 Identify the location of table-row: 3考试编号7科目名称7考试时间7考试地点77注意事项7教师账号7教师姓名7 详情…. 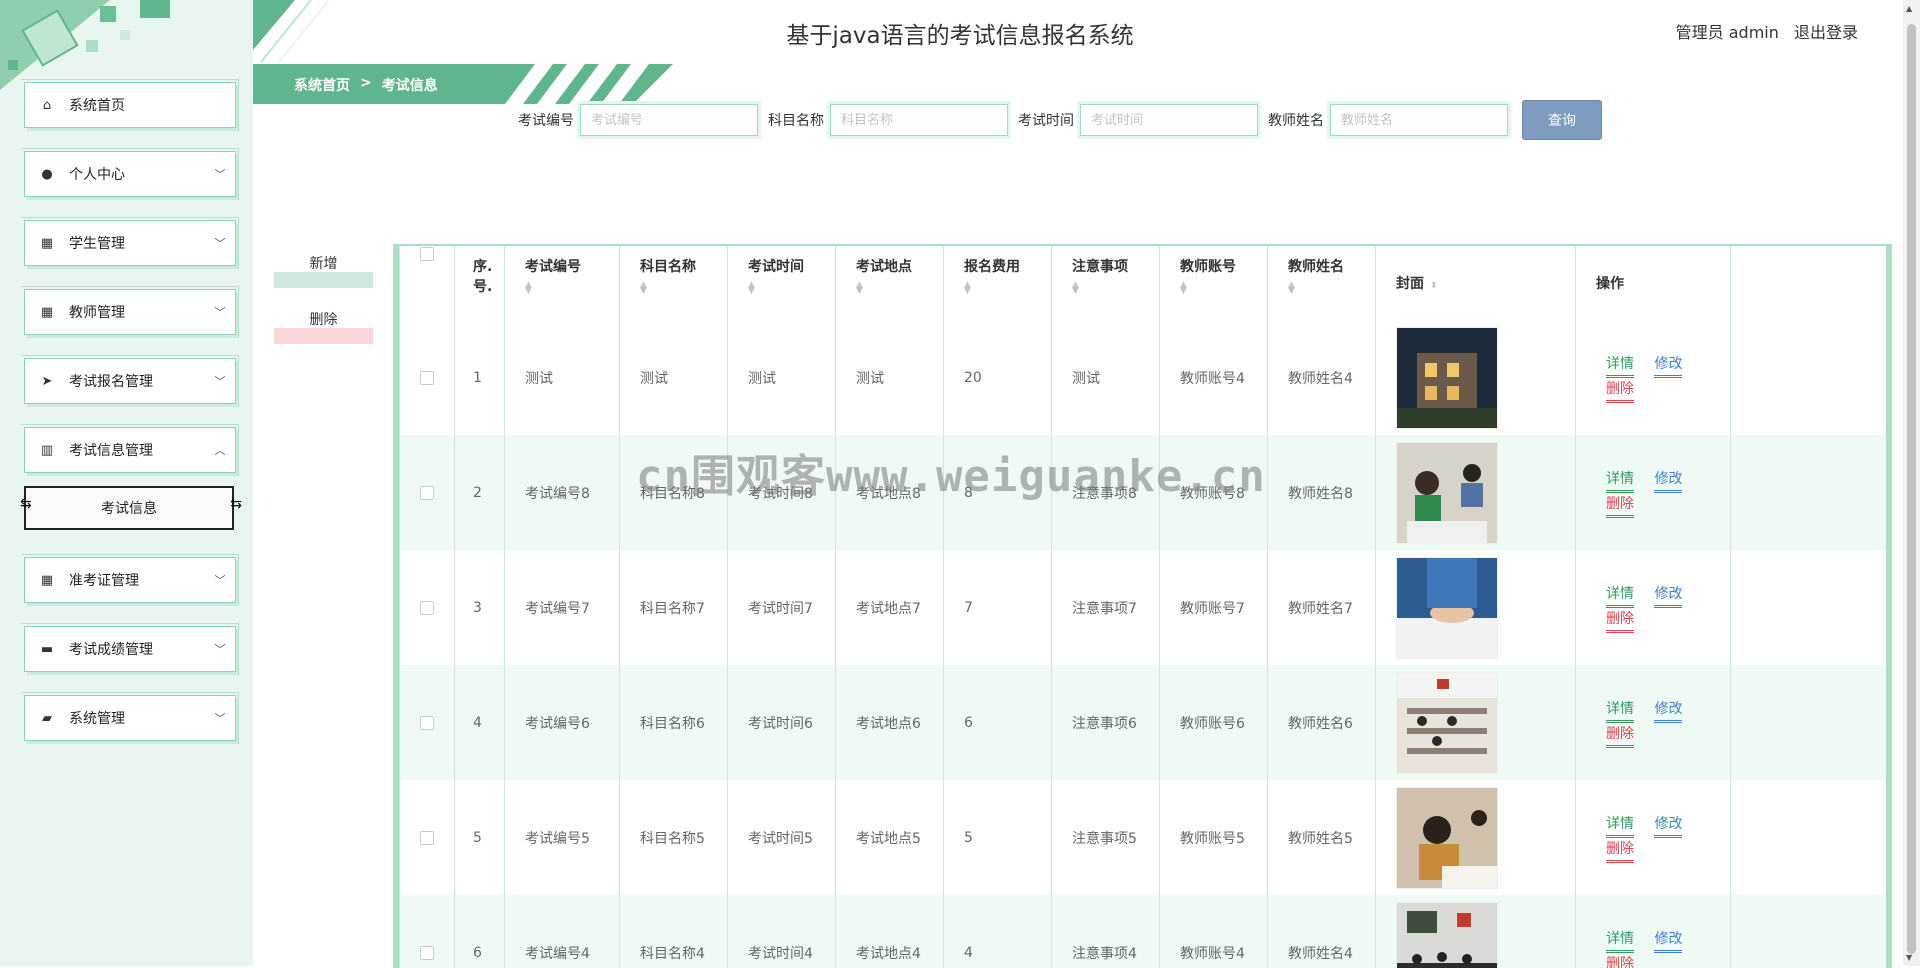
(1143, 607).